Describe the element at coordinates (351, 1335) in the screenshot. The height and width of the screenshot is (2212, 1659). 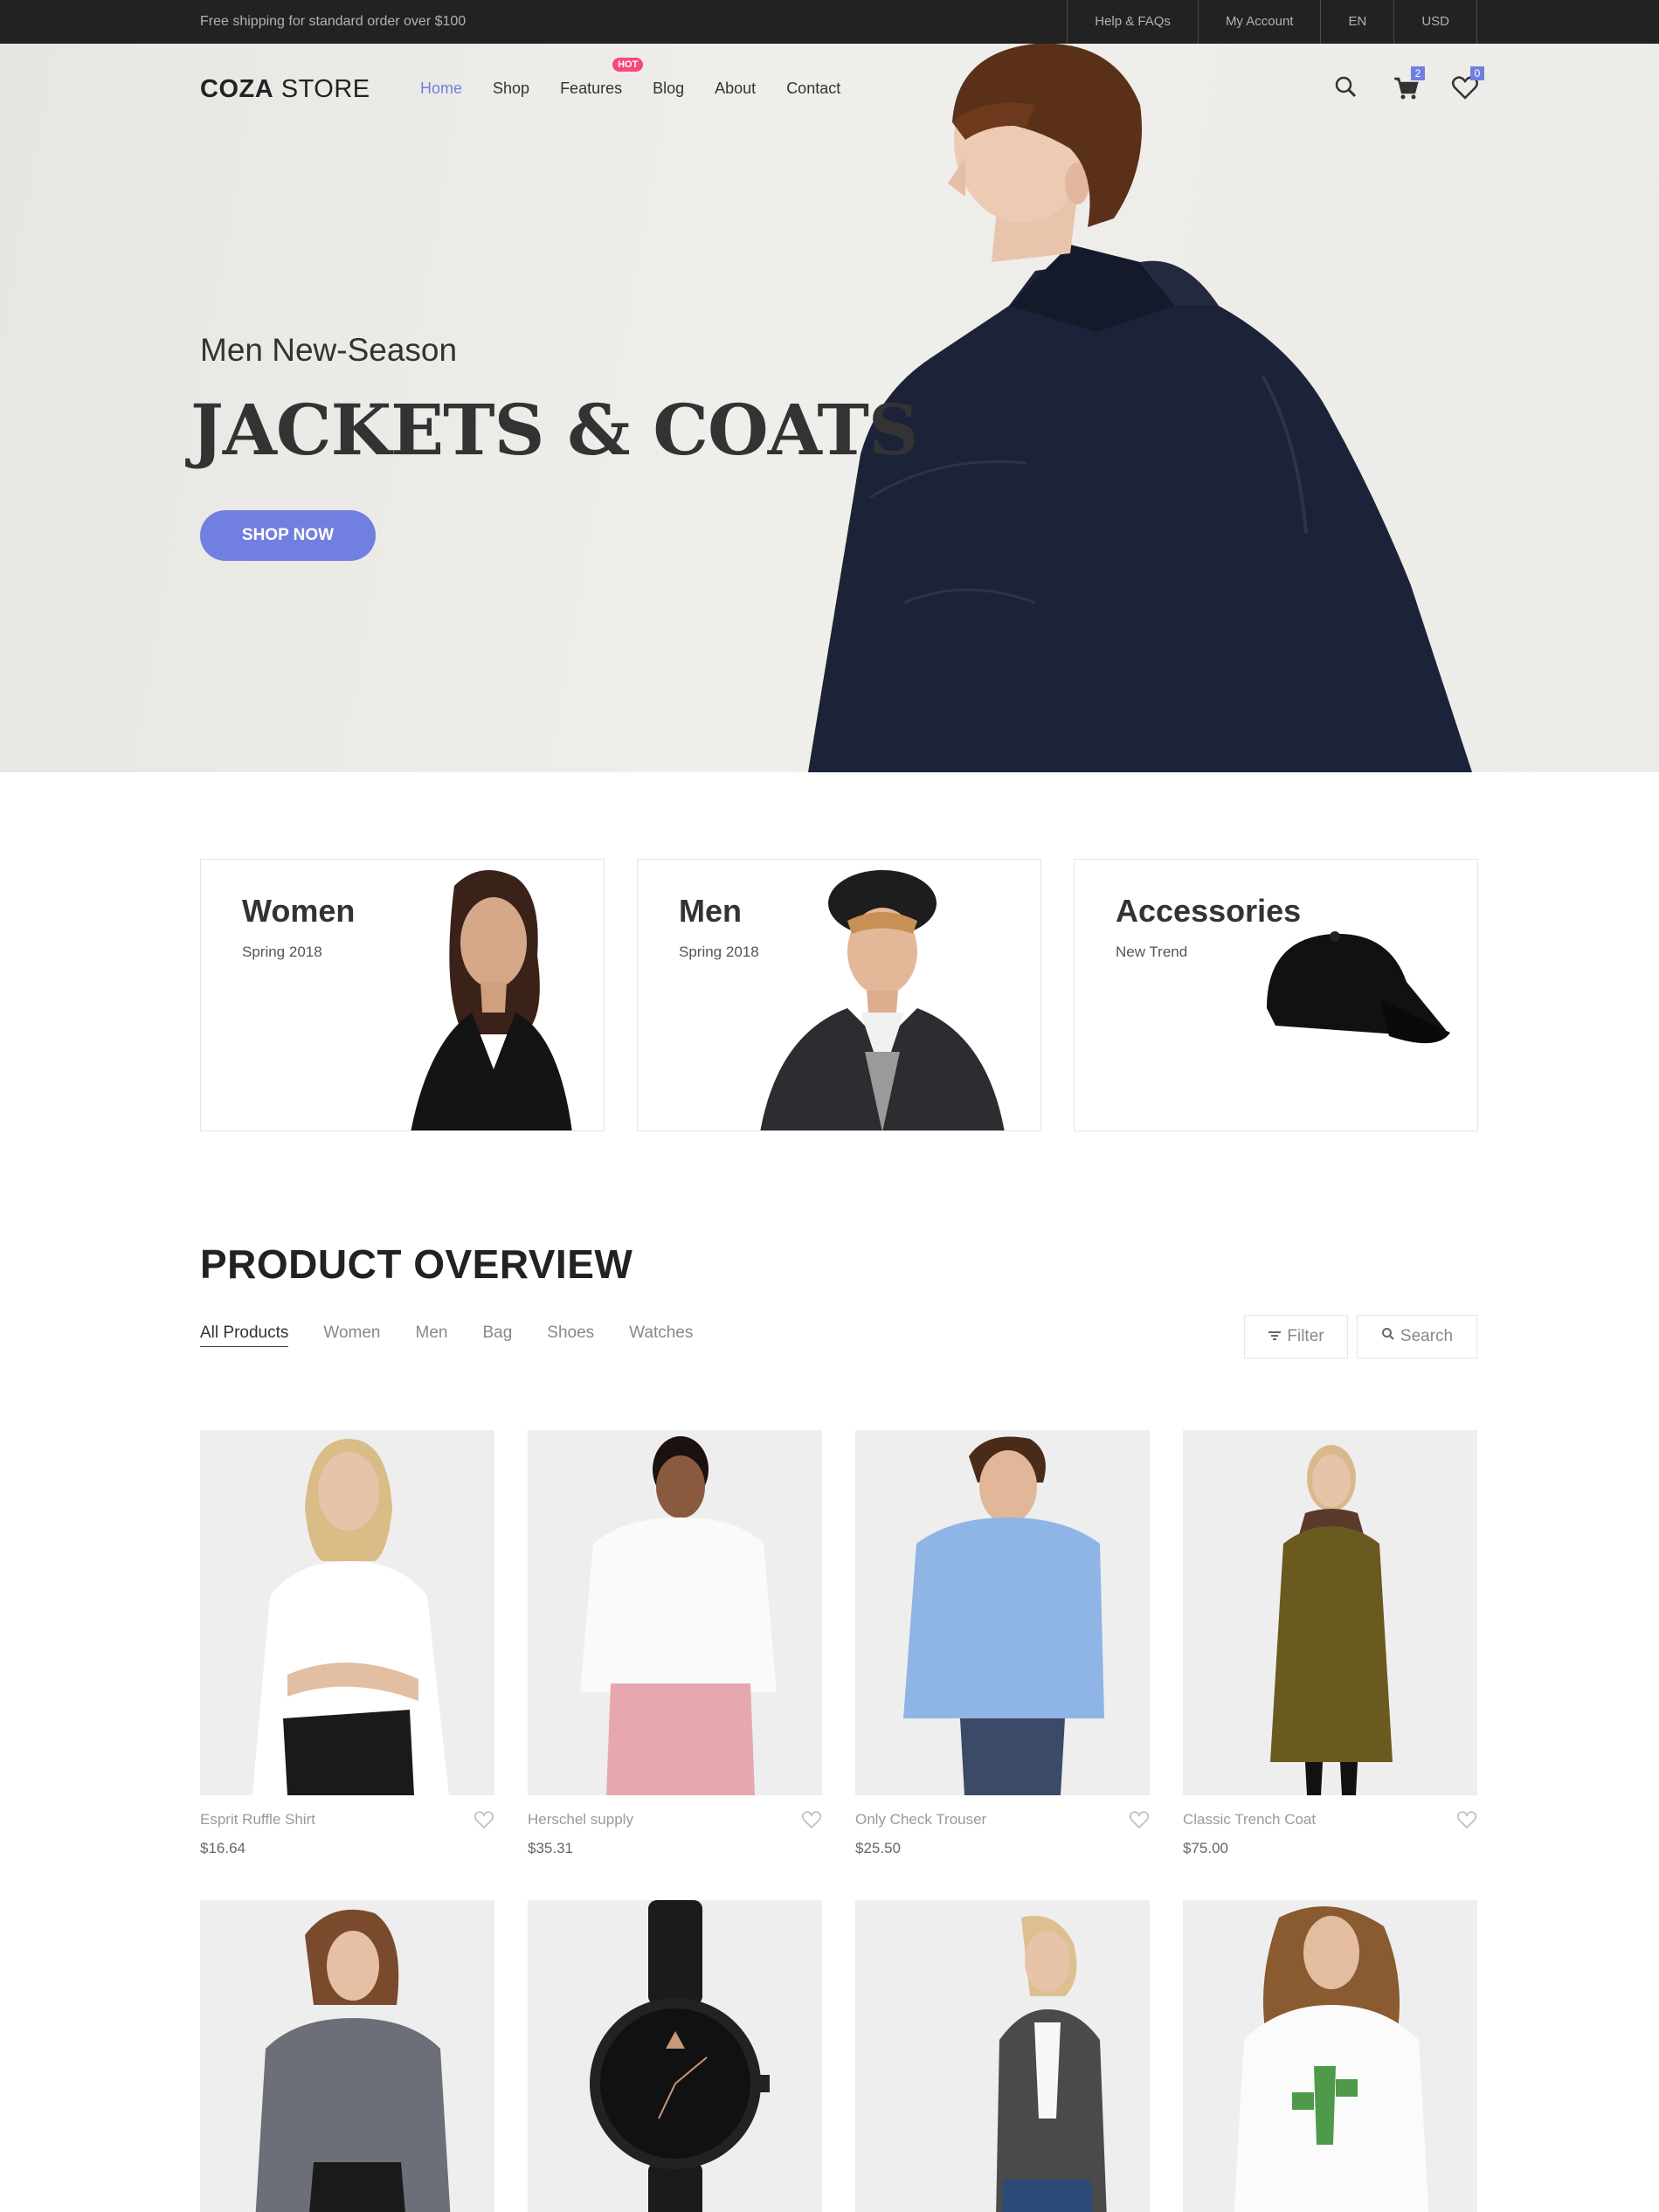
I see `filter-women: Women` at that location.